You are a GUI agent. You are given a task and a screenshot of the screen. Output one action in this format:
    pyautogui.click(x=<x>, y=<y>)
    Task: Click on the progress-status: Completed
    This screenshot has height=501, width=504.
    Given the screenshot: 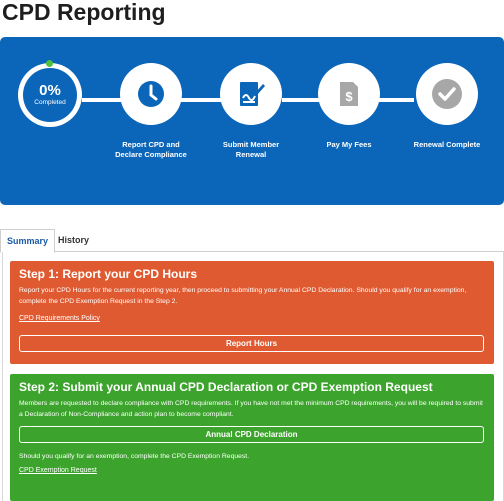 What is the action you would take?
    pyautogui.click(x=50, y=102)
    